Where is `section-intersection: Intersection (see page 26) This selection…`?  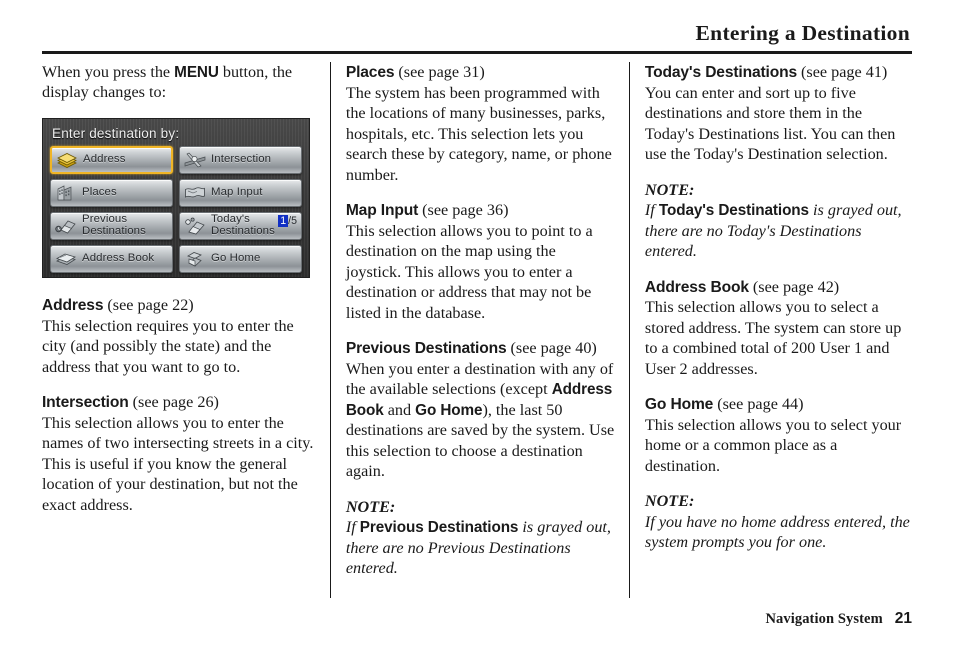 section-intersection: Intersection (see page 26) This selection… is located at coordinates (179, 453).